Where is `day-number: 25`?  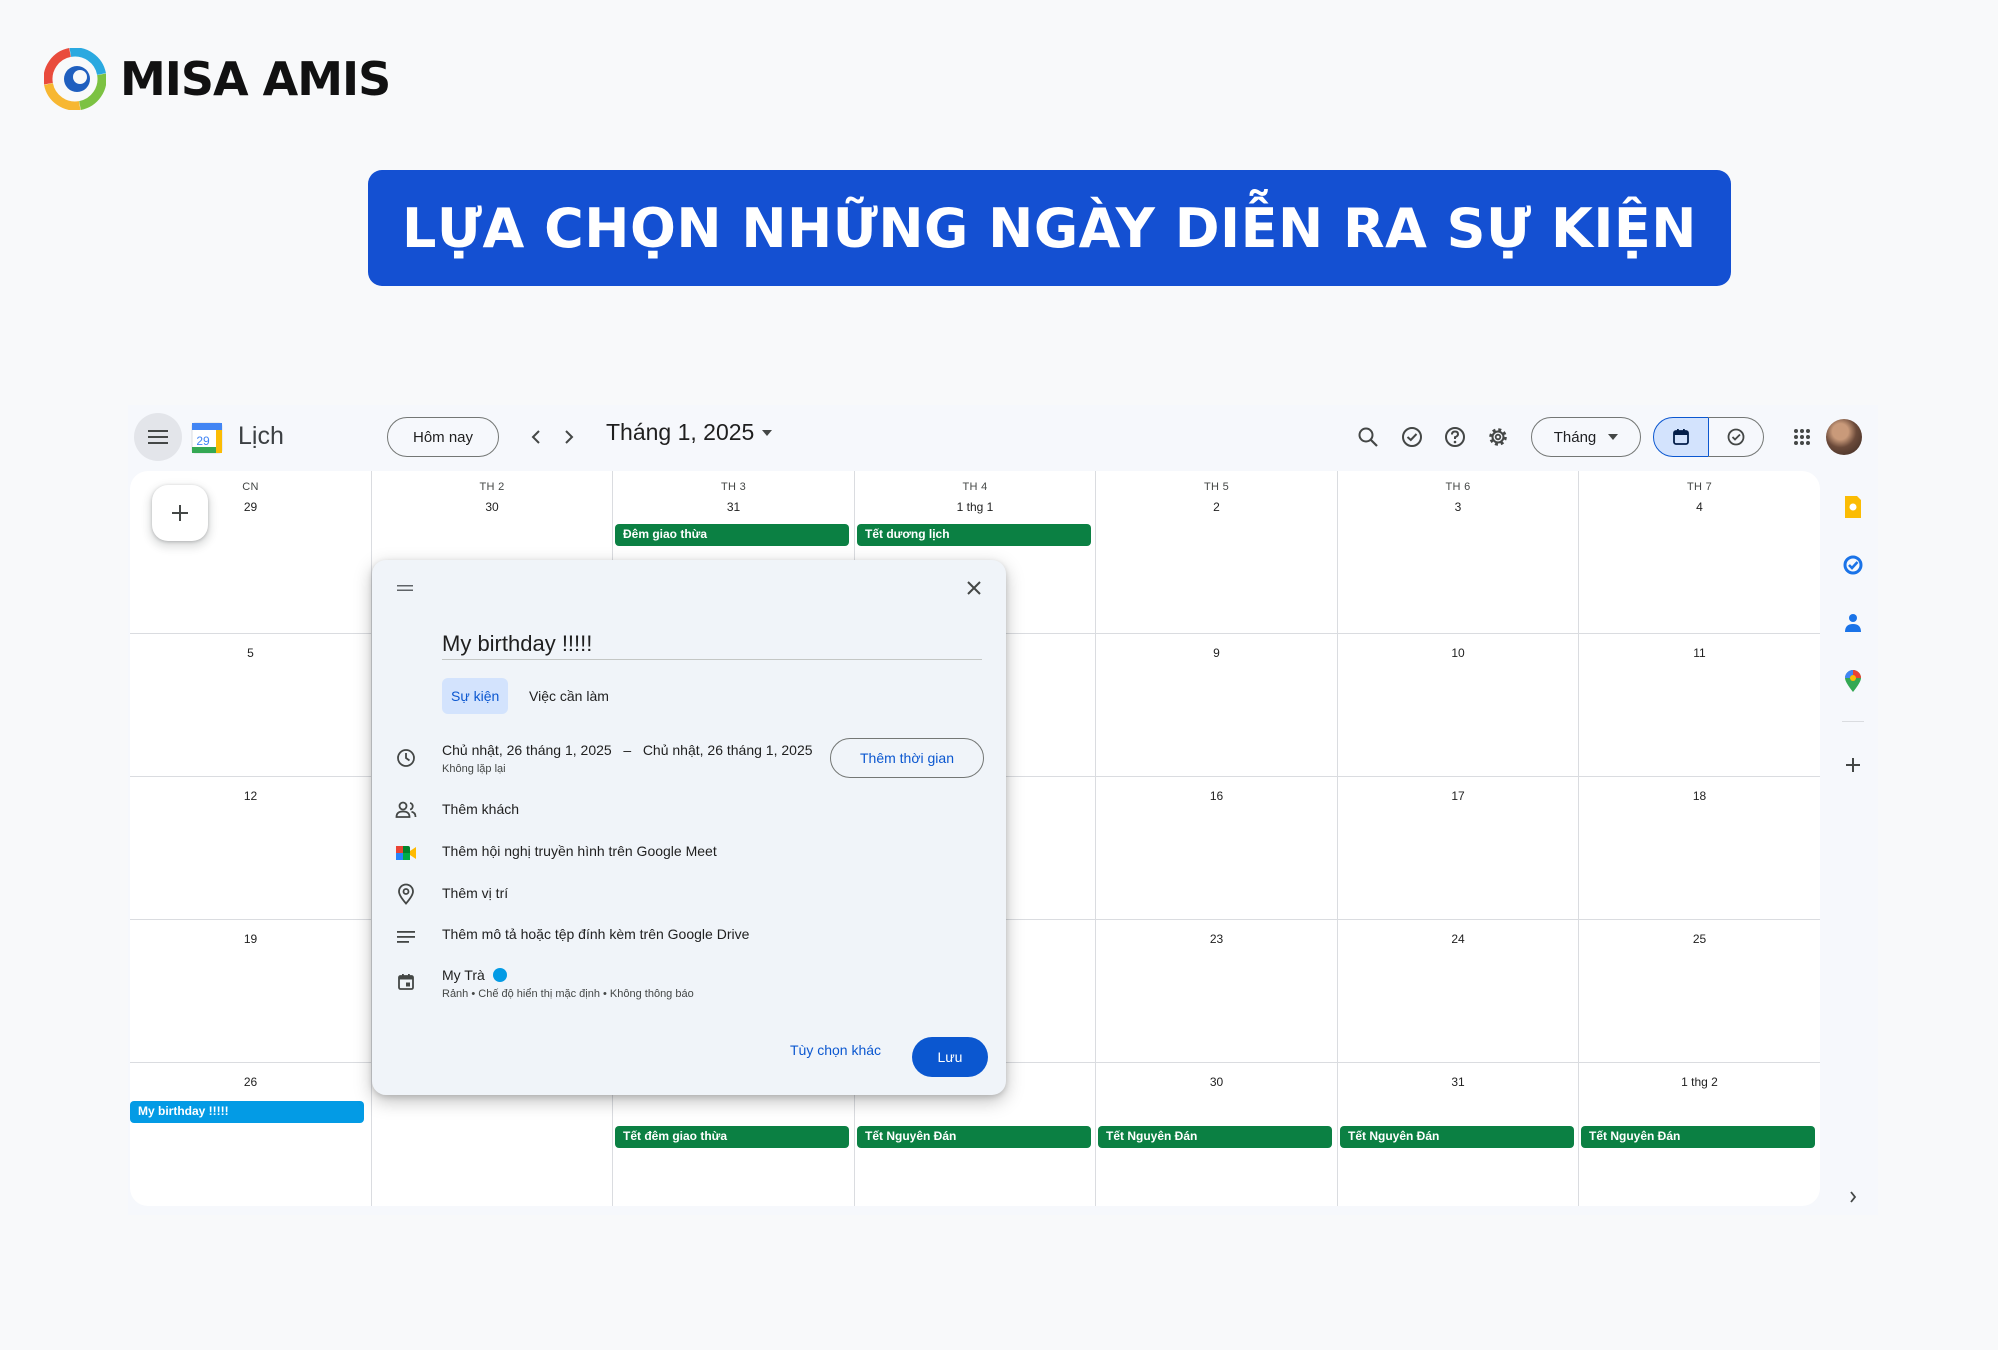 day-number: 25 is located at coordinates (1699, 939).